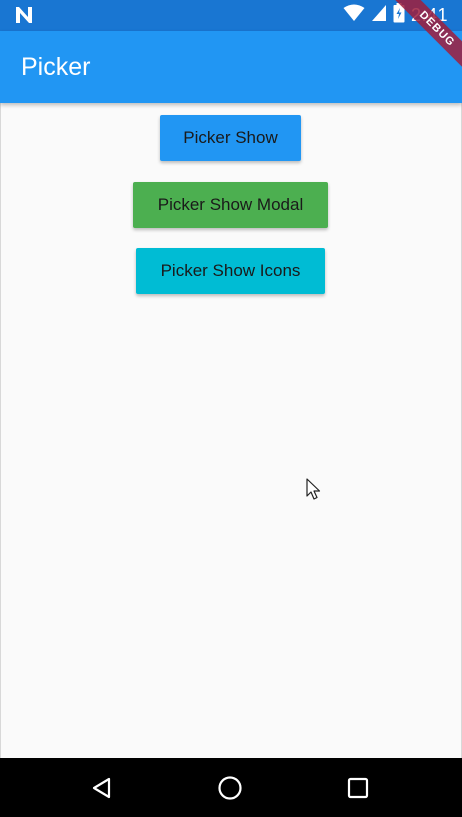 The image size is (462, 817). Describe the element at coordinates (399, 15) in the screenshot. I see `battery-charging-icon` at that location.